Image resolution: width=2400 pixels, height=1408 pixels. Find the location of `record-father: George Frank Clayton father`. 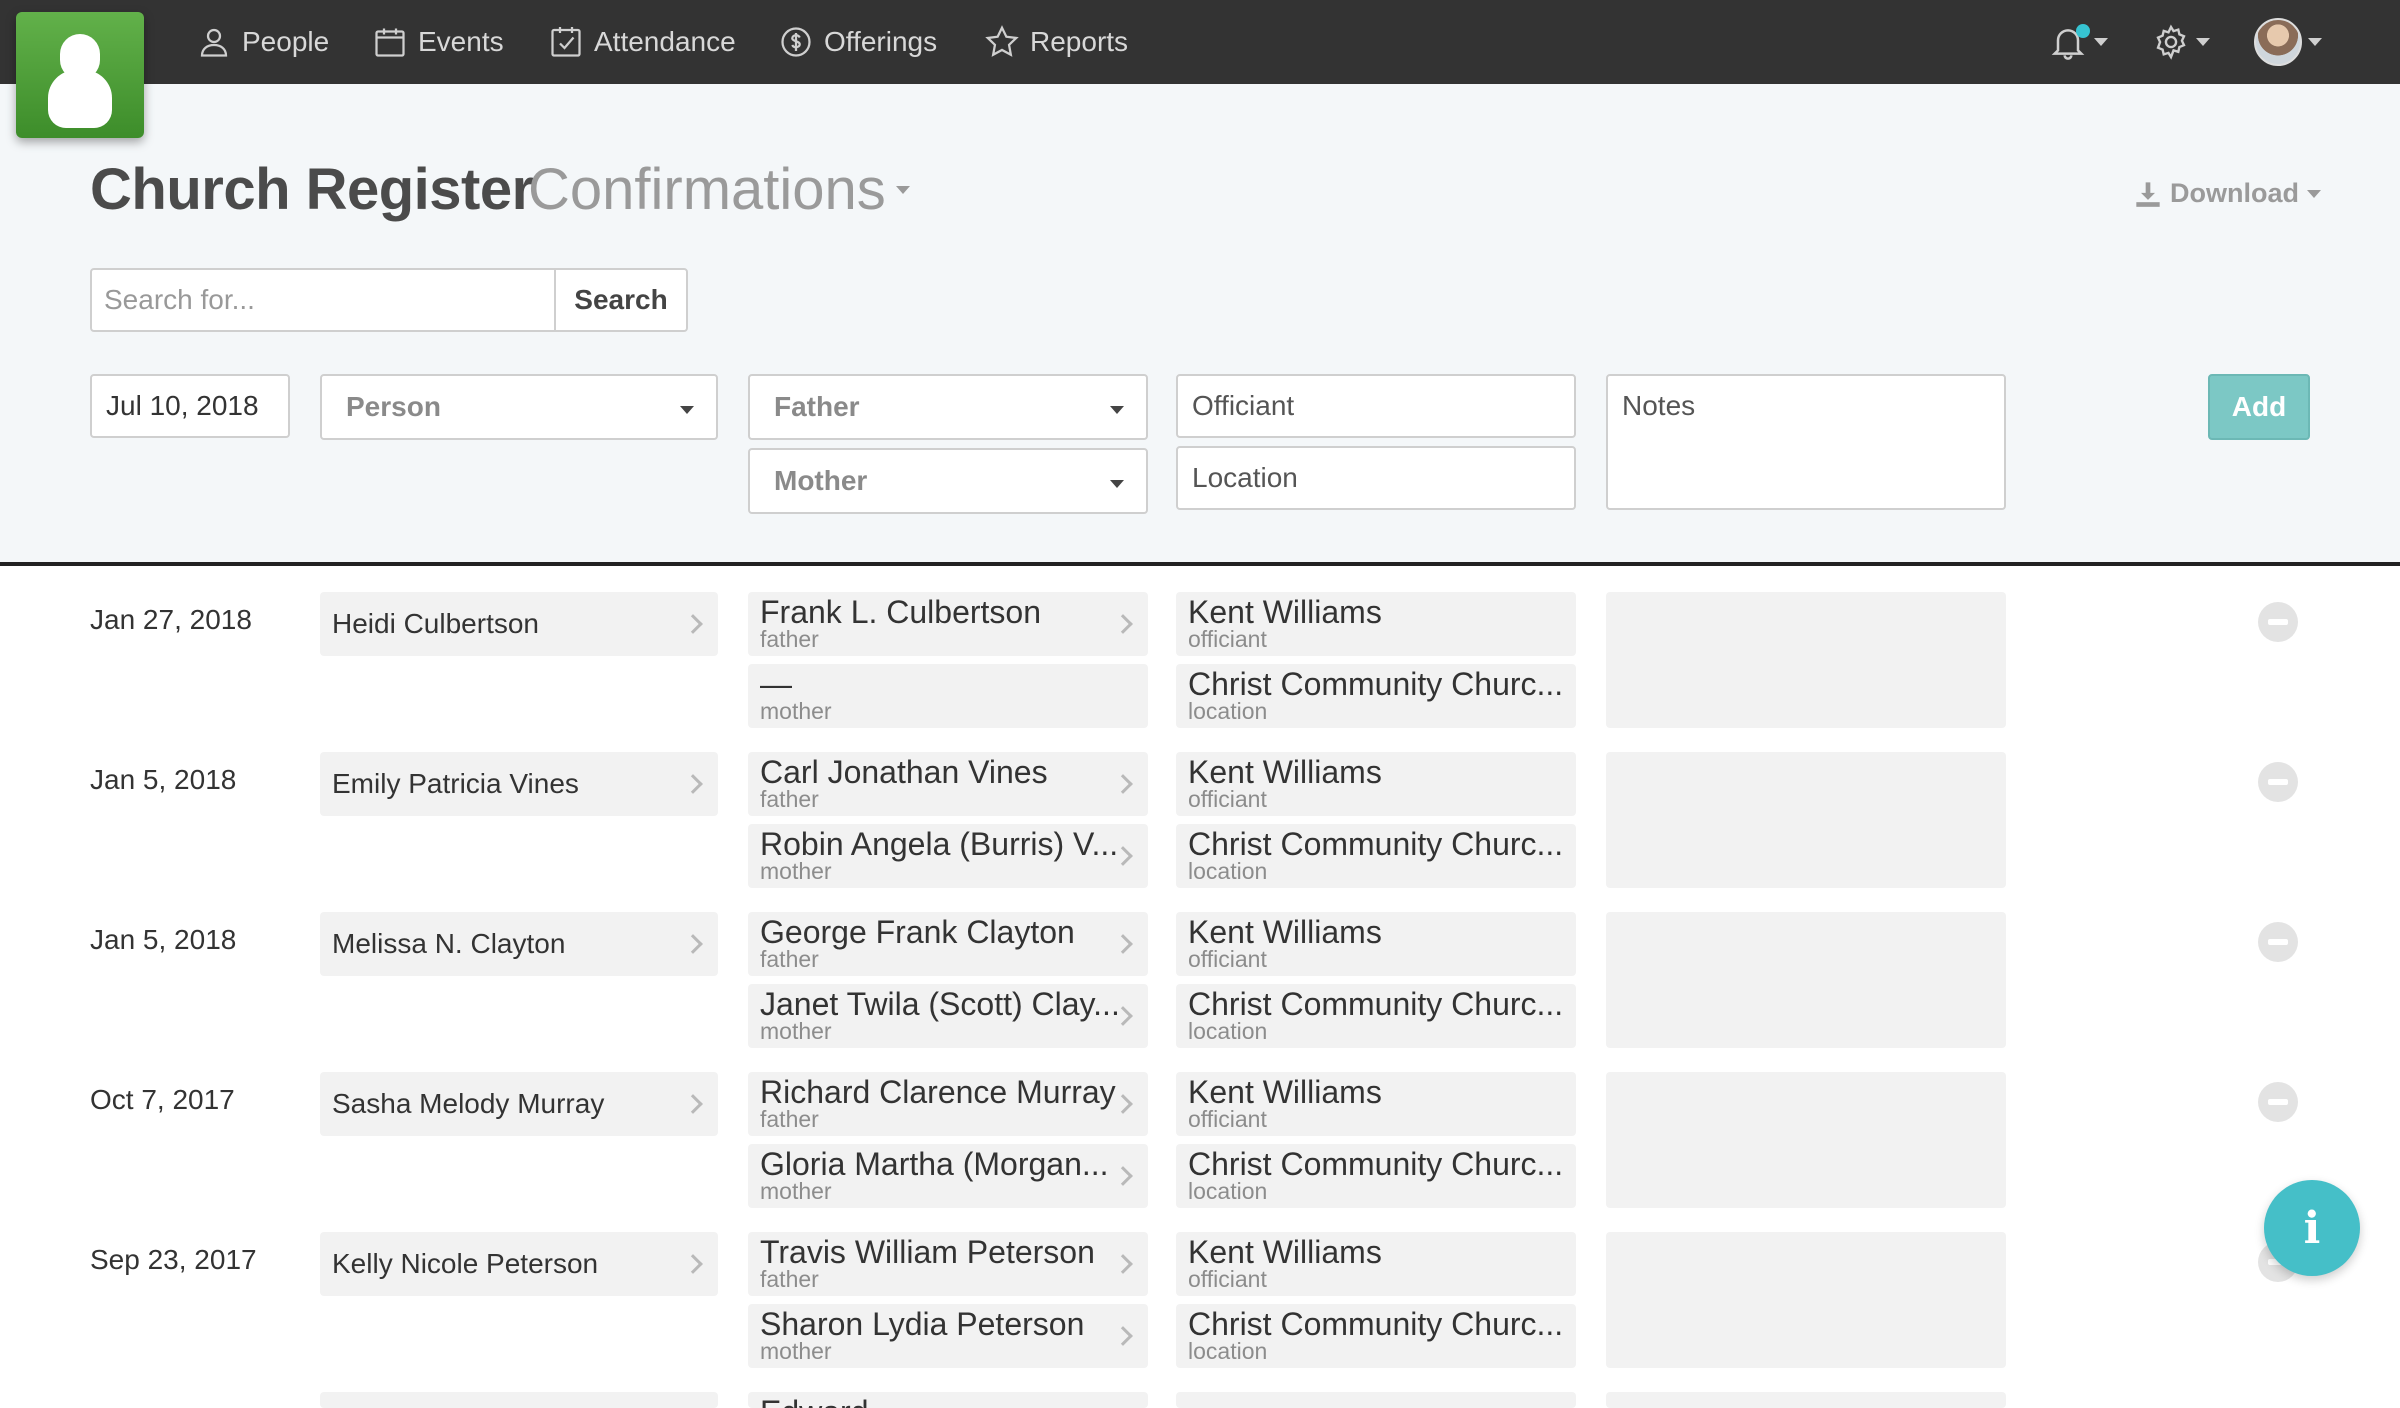

record-father: George Frank Clayton father is located at coordinates (948, 944).